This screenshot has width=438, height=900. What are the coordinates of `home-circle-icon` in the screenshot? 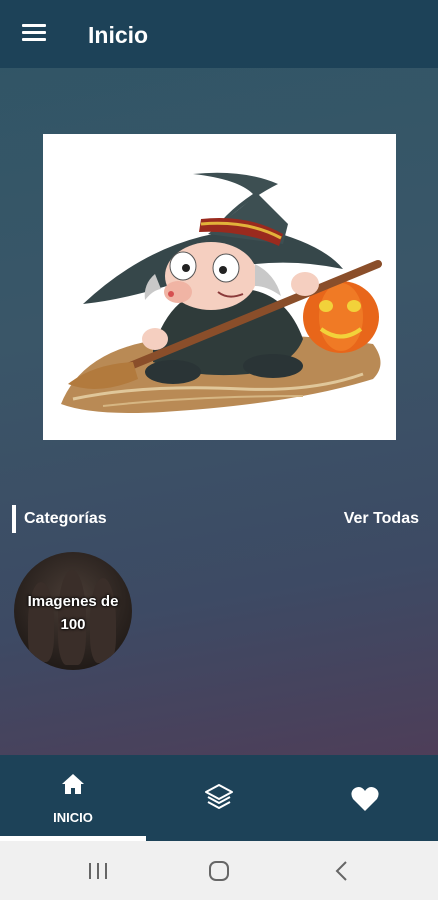 It's located at (219, 871).